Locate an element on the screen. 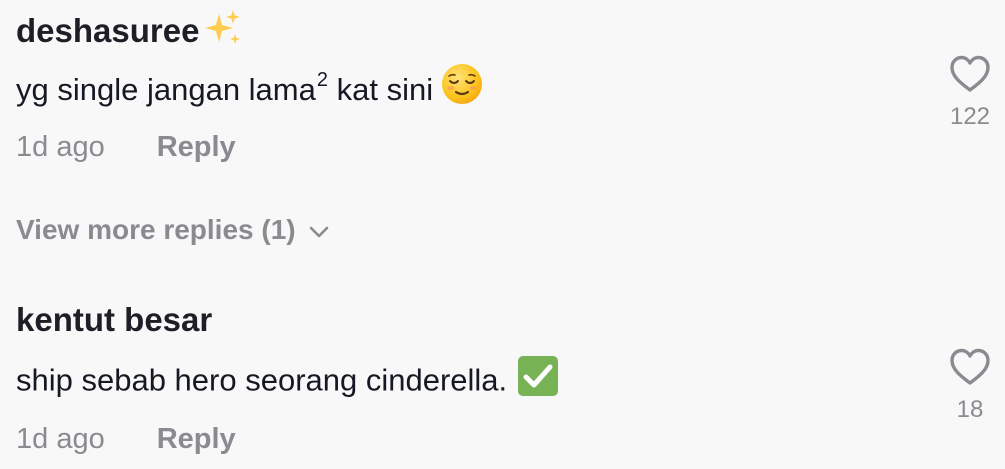 This screenshot has height=469, width=1005. username-text: kentut besar is located at coordinates (114, 319).